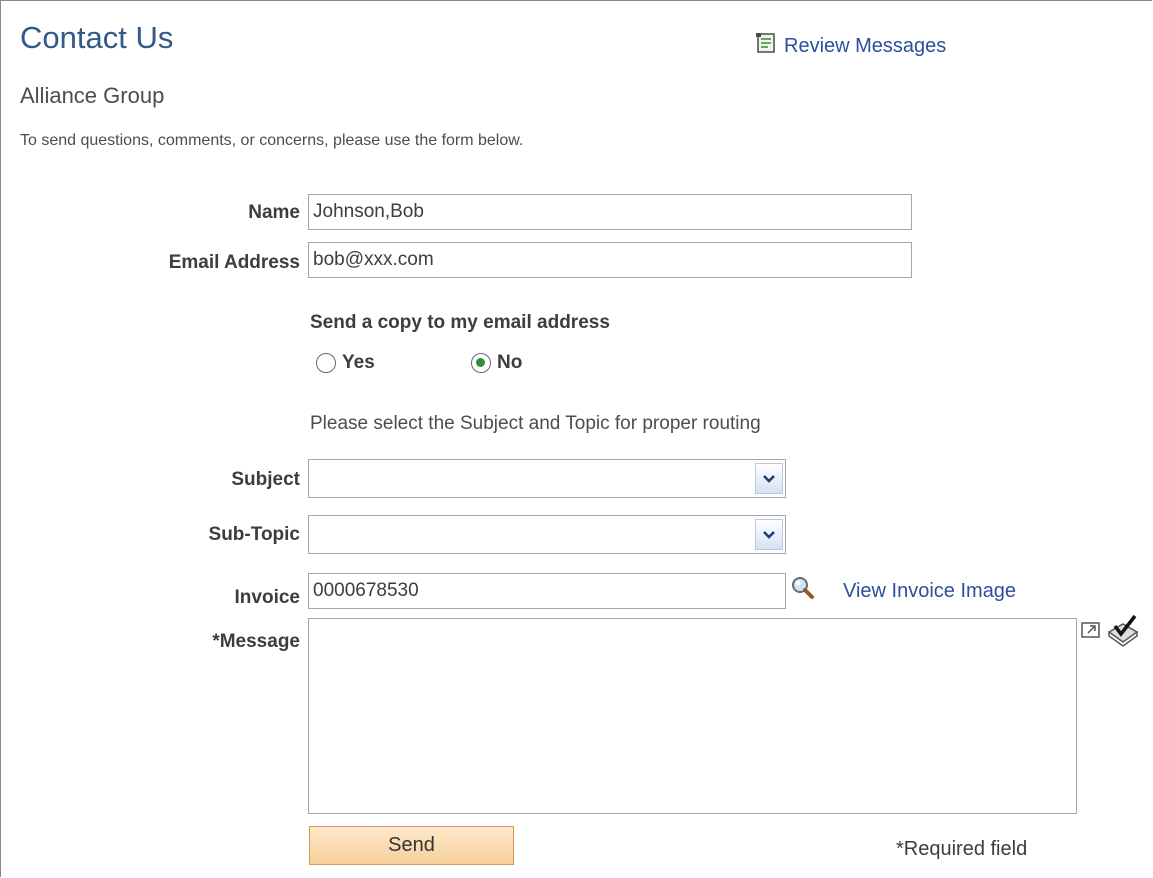 This screenshot has width=1153, height=878. Describe the element at coordinates (962, 849) in the screenshot. I see `required-field-note: *Required field` at that location.